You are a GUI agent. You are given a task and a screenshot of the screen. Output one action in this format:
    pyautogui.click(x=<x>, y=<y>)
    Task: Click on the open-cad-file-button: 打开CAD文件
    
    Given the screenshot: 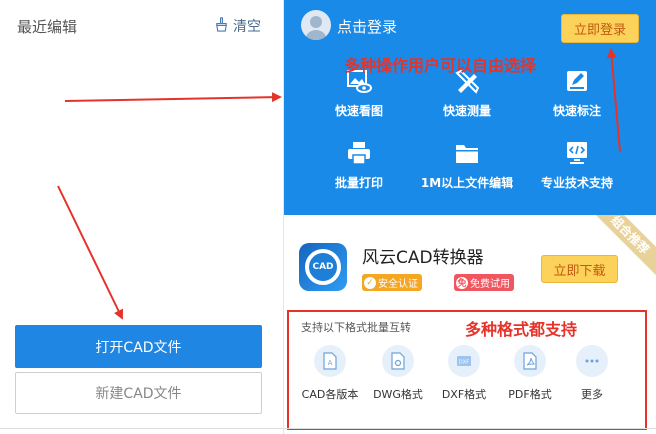 What is the action you would take?
    pyautogui.click(x=138, y=346)
    